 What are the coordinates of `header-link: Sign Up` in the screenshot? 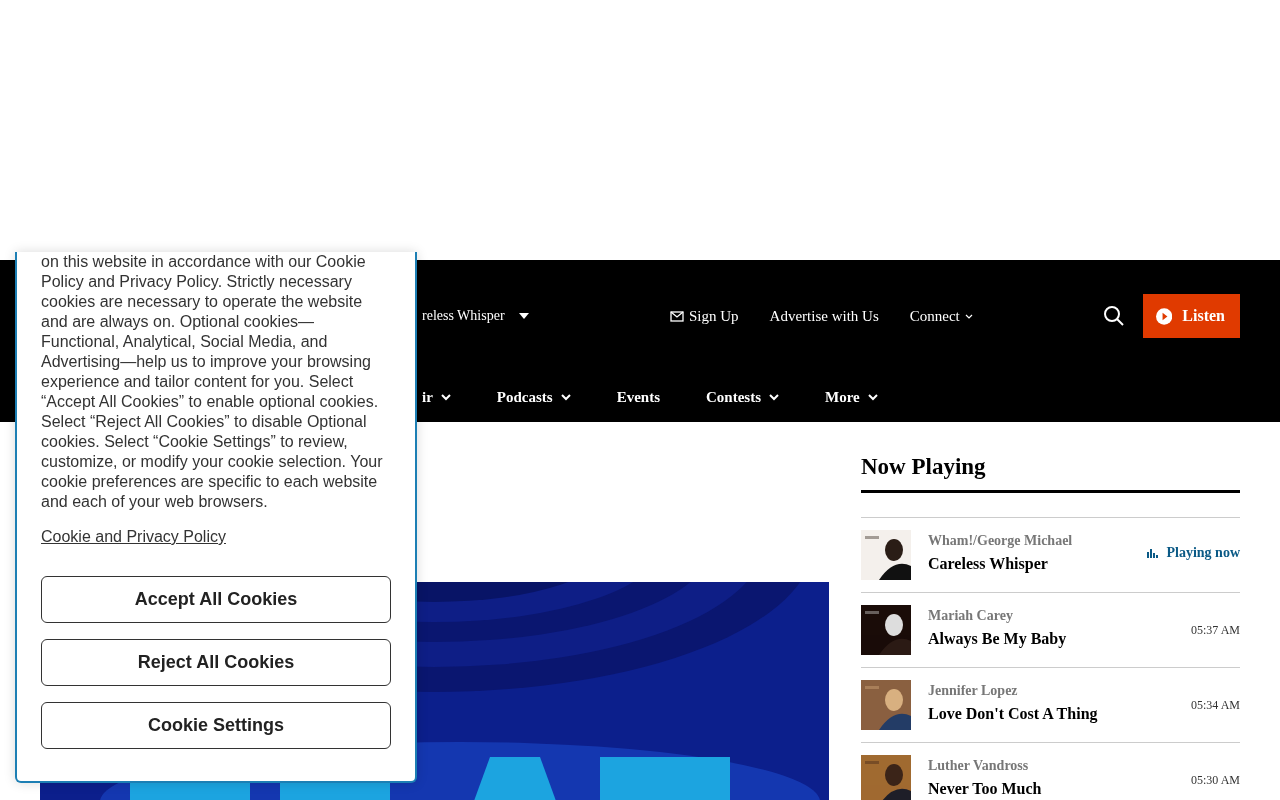 It's located at (704, 316).